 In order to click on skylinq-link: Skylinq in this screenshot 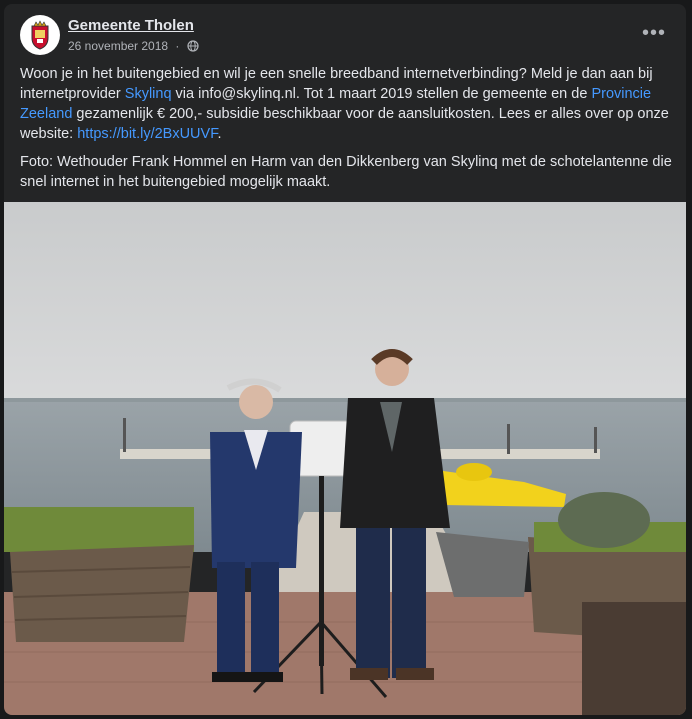, I will do `click(148, 94)`.